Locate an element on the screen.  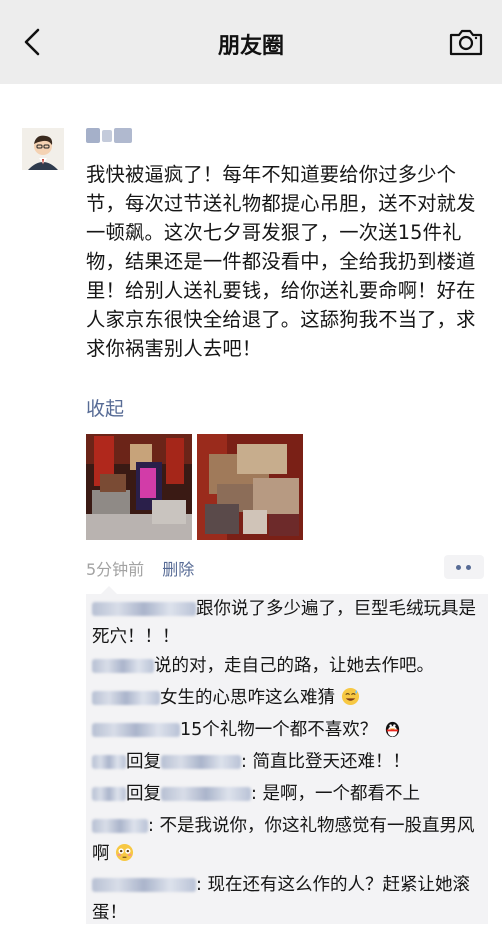
qq-penguin-icon is located at coordinates (392, 729).